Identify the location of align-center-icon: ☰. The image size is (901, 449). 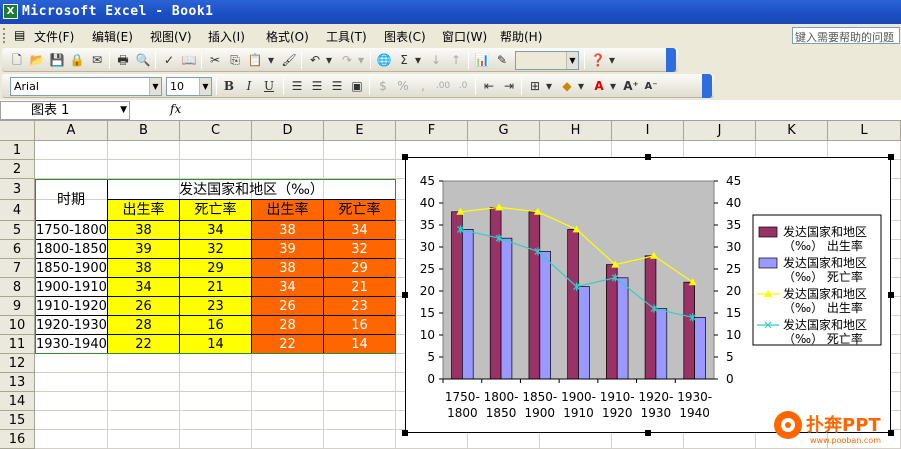
(317, 86).